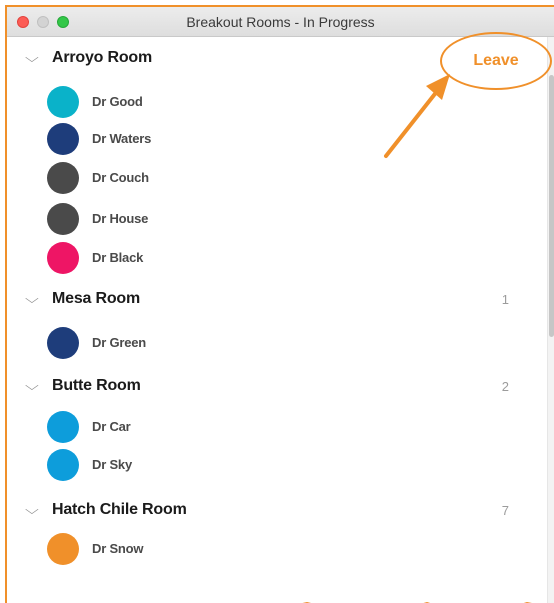 This screenshot has height=603, width=554. Describe the element at coordinates (157, 220) in the screenshot. I see `member-dr-house: Dr House` at that location.